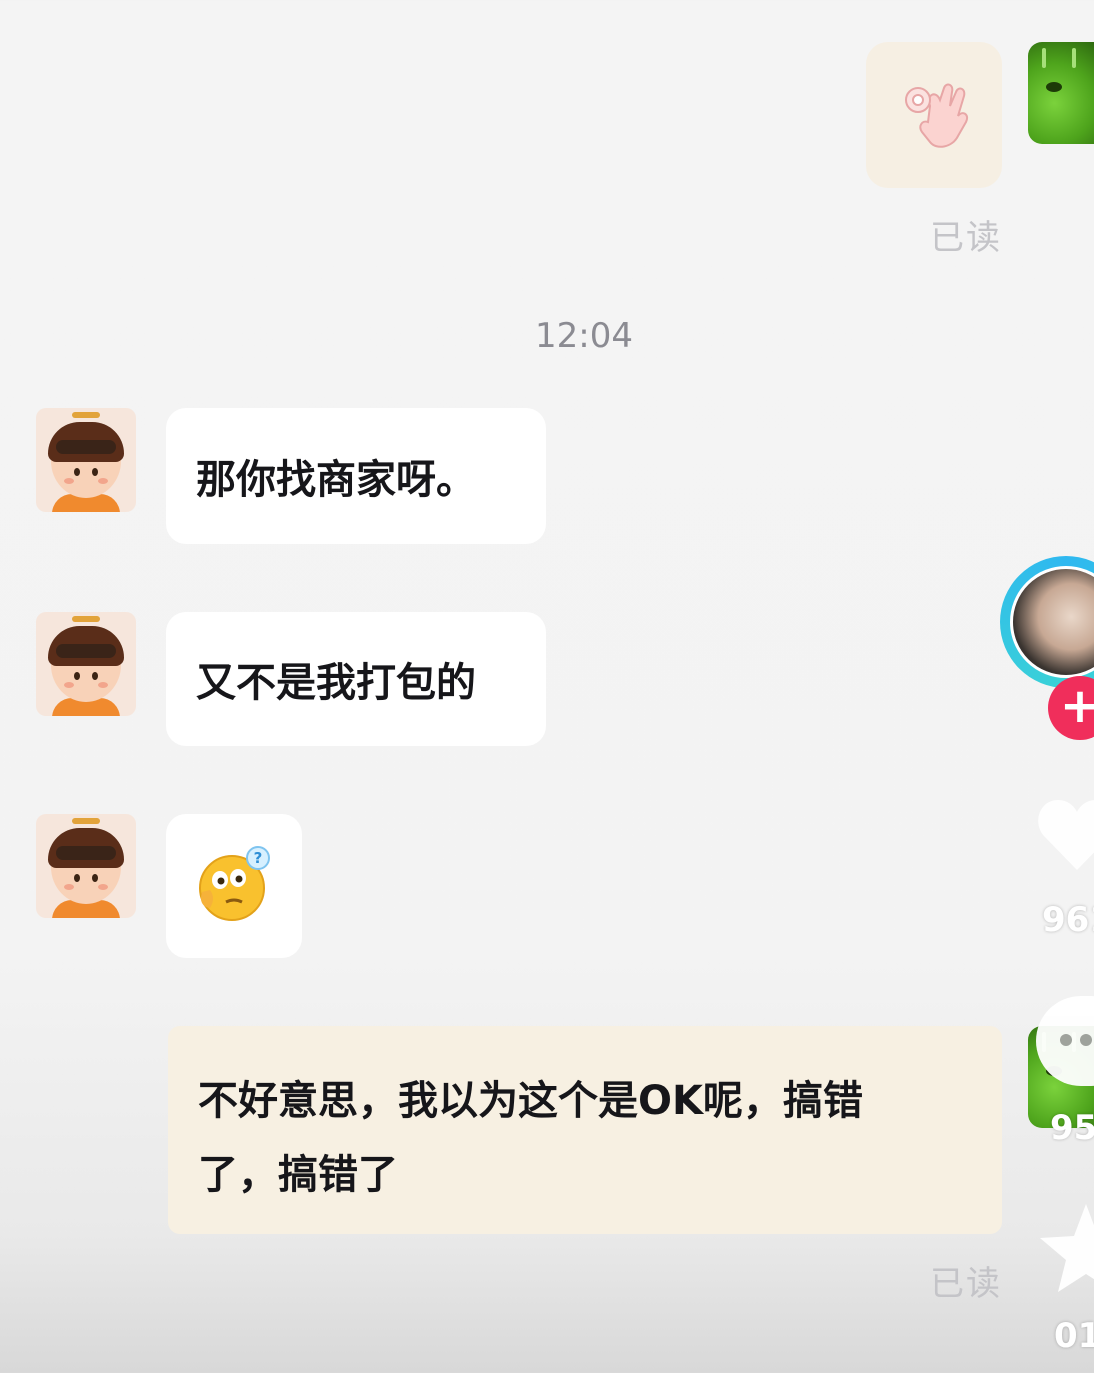 The height and width of the screenshot is (1373, 1094). I want to click on own-emoji-bubble, so click(934, 115).